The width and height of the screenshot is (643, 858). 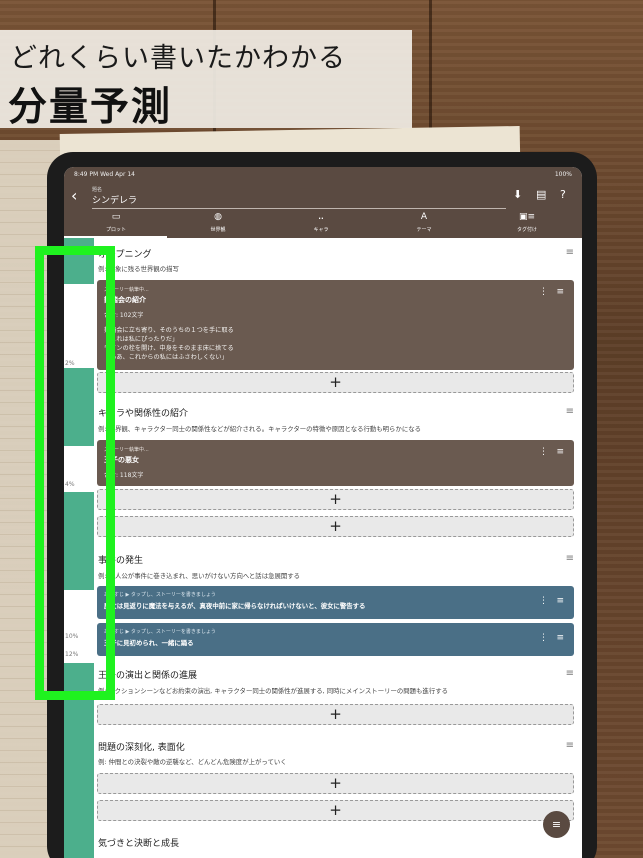 I want to click on library-icon: ▤, so click(x=541, y=194).